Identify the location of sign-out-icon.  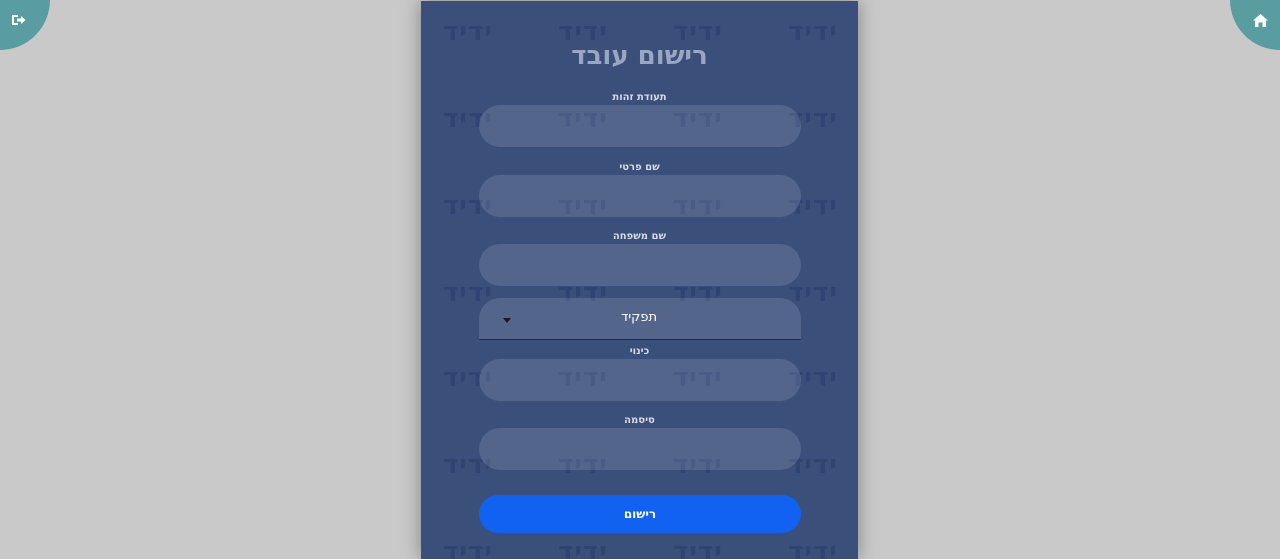
(19, 22).